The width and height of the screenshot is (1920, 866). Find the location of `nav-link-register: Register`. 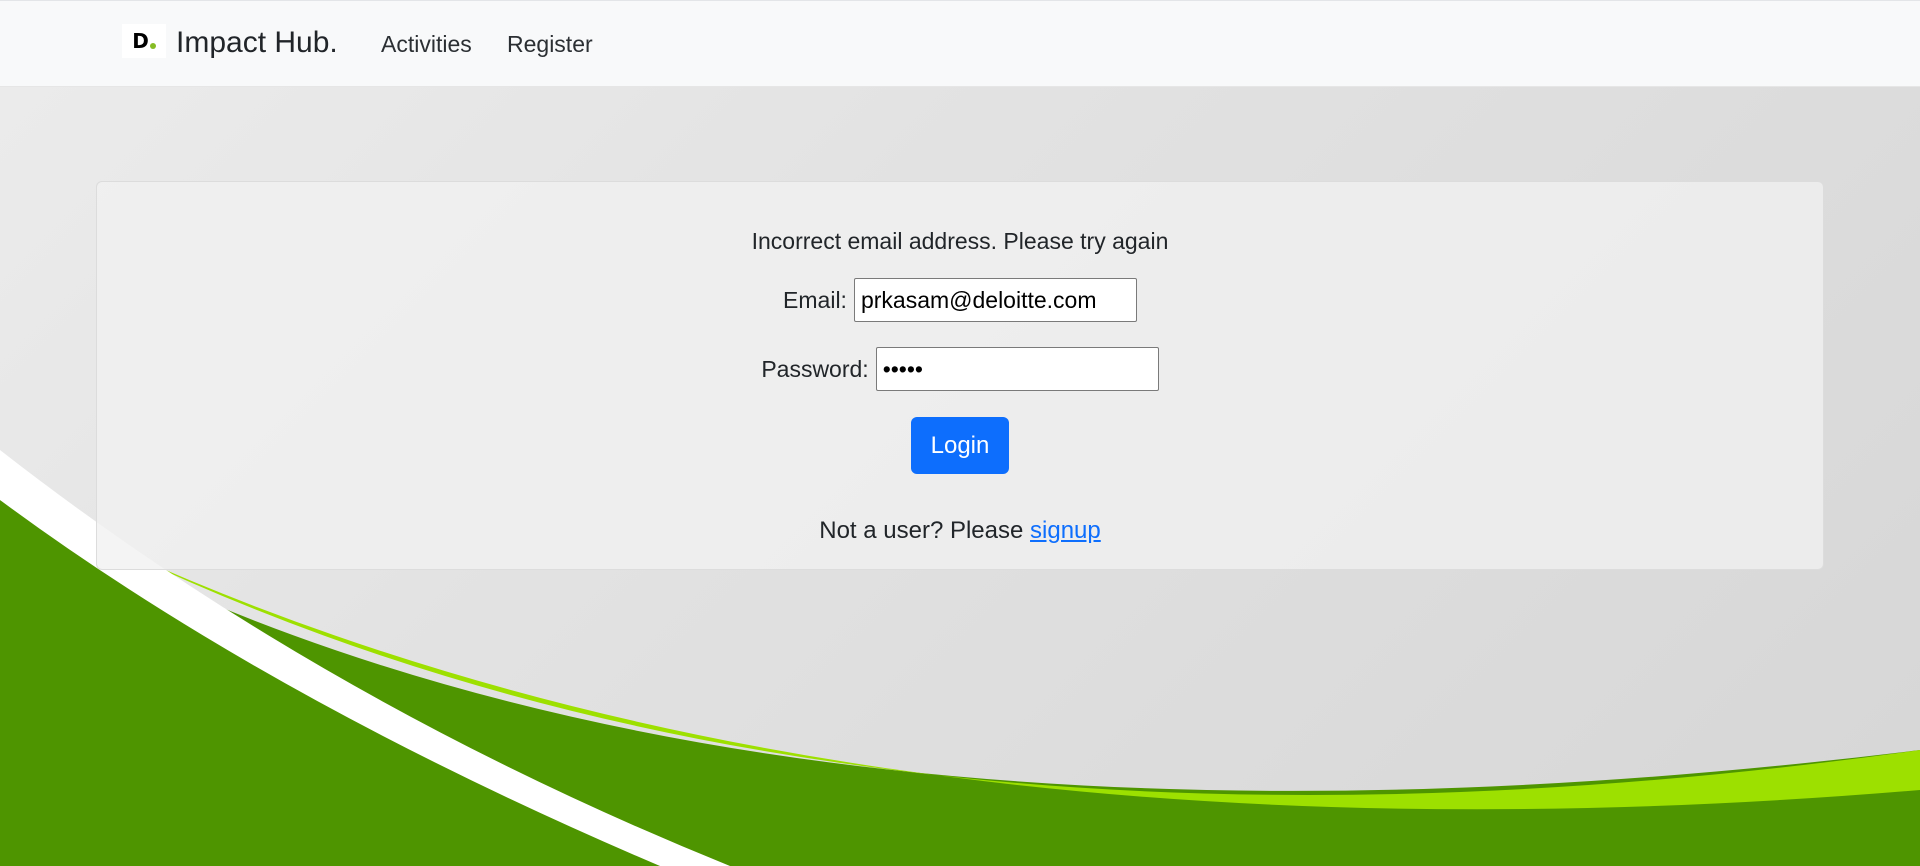

nav-link-register: Register is located at coordinates (550, 44).